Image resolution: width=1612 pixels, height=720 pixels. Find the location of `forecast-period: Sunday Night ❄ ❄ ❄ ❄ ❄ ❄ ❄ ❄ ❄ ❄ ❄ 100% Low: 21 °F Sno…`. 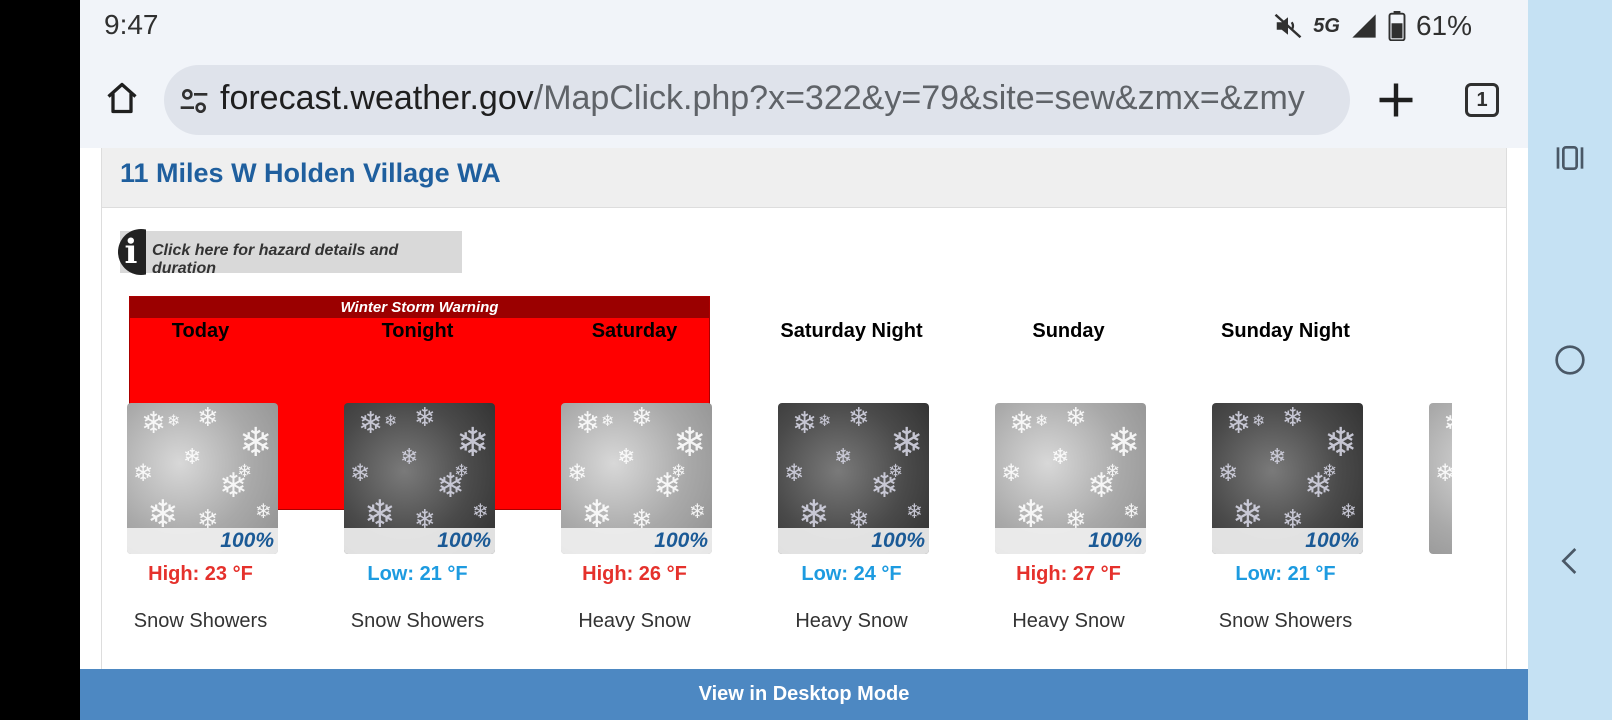

forecast-period: Sunday Night ❄ ❄ ❄ ❄ ❄ ❄ ❄ ❄ ❄ ❄ ❄ 100% Low: 21 °F Sno… is located at coordinates (1285, 476).